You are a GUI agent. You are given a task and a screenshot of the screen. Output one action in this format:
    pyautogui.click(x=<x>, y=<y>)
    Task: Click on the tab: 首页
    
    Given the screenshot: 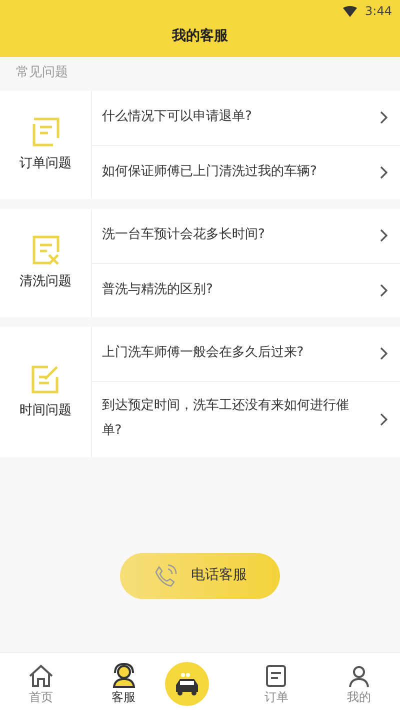 What is the action you would take?
    pyautogui.click(x=41, y=681)
    